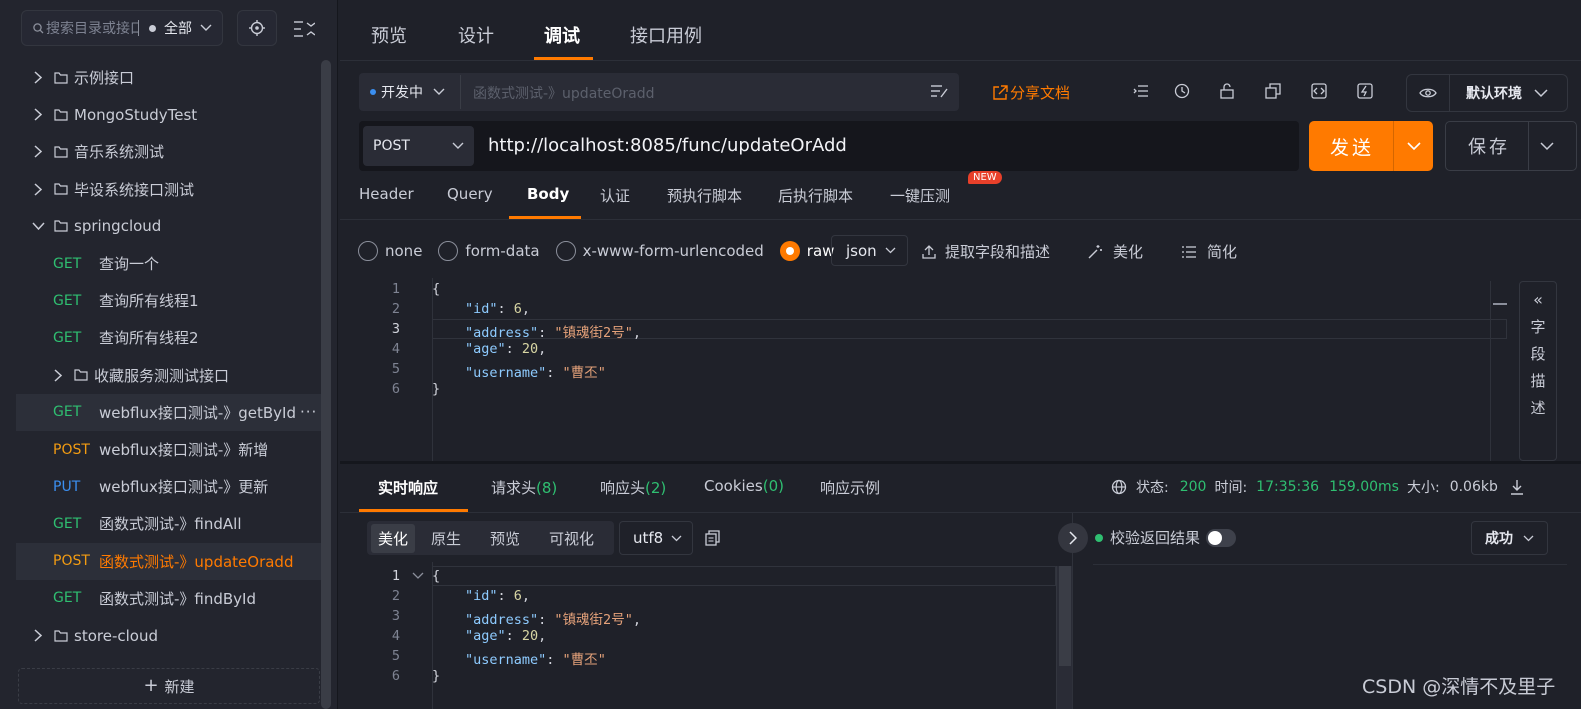  I want to click on locate-button, so click(257, 28).